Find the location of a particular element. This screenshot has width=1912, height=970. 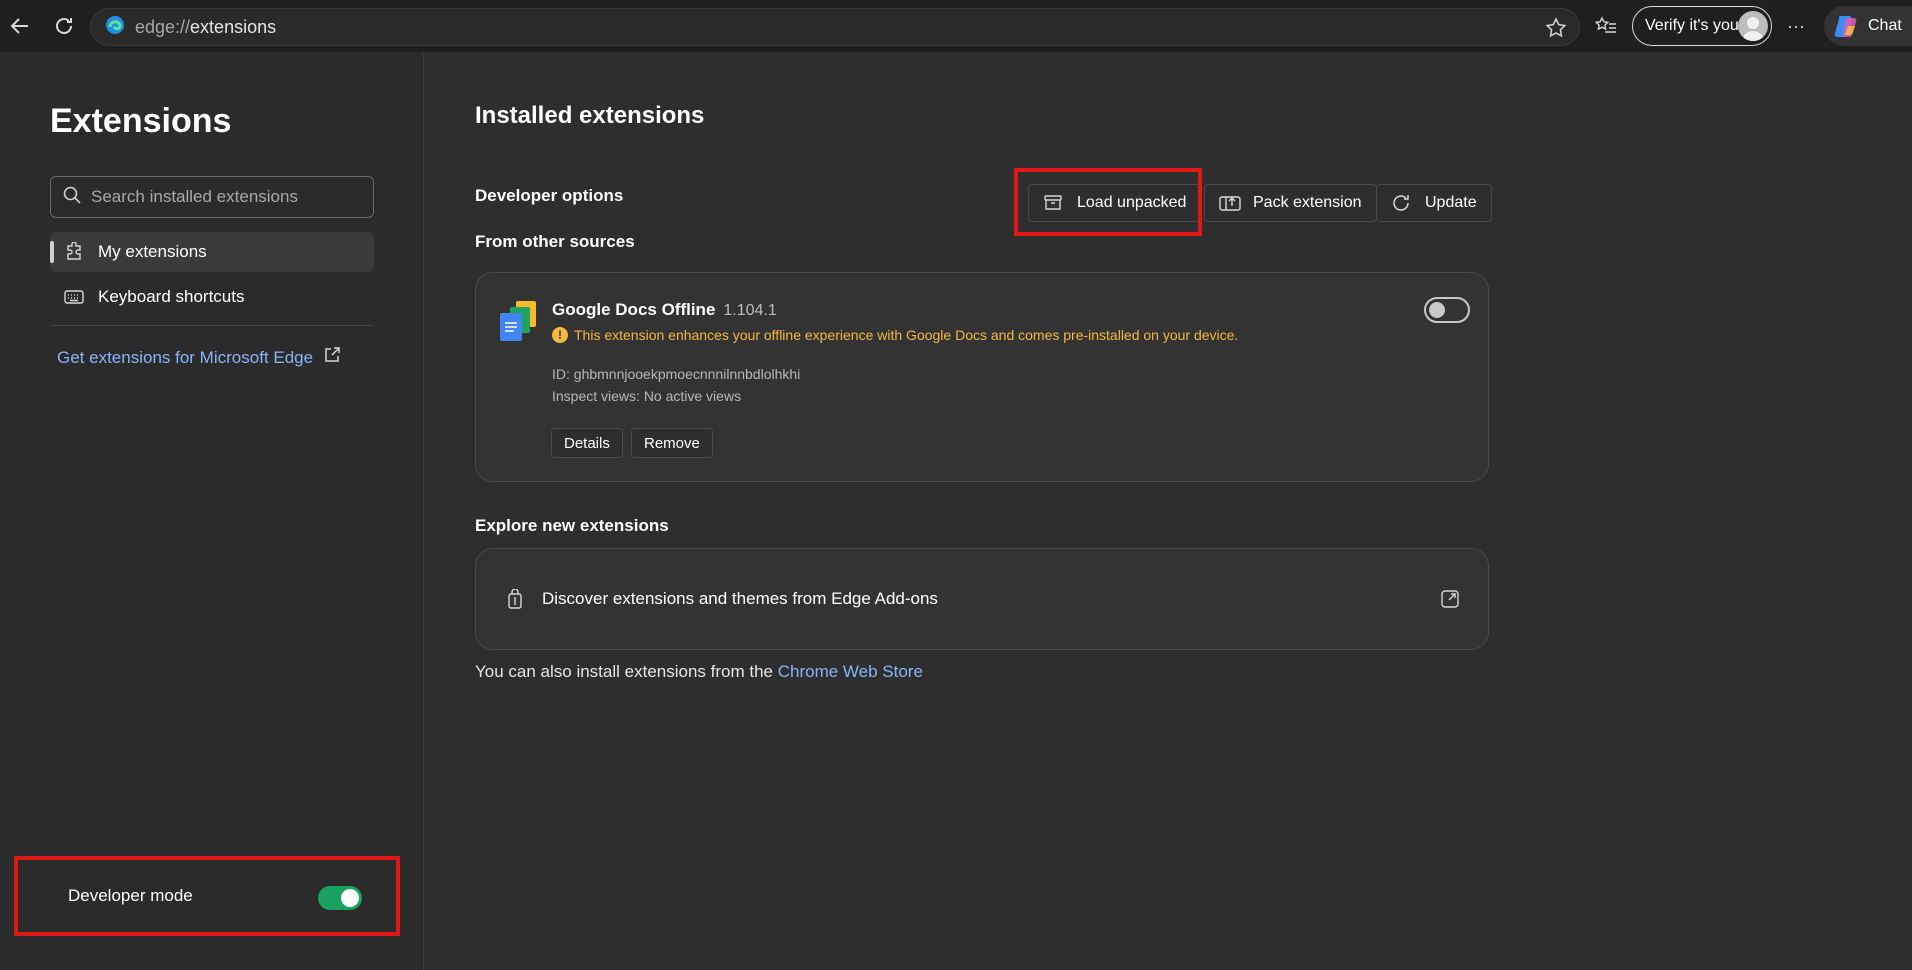

extension-name: Google Docs Offline 1.104.1 is located at coordinates (664, 310).